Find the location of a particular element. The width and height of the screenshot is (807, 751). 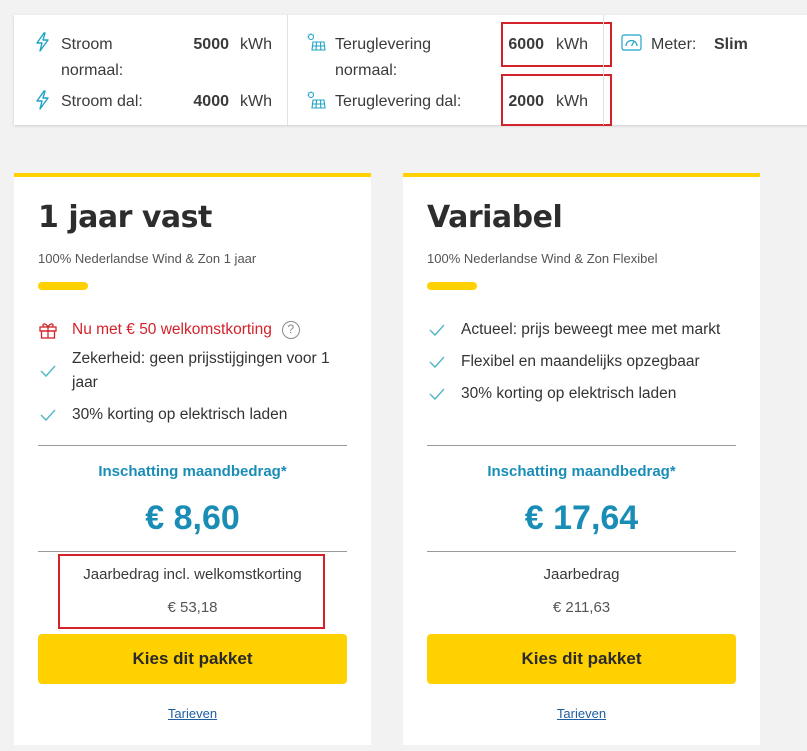

teruglevering-normaal-label: Teruglevering normaal: is located at coordinates (383, 57).